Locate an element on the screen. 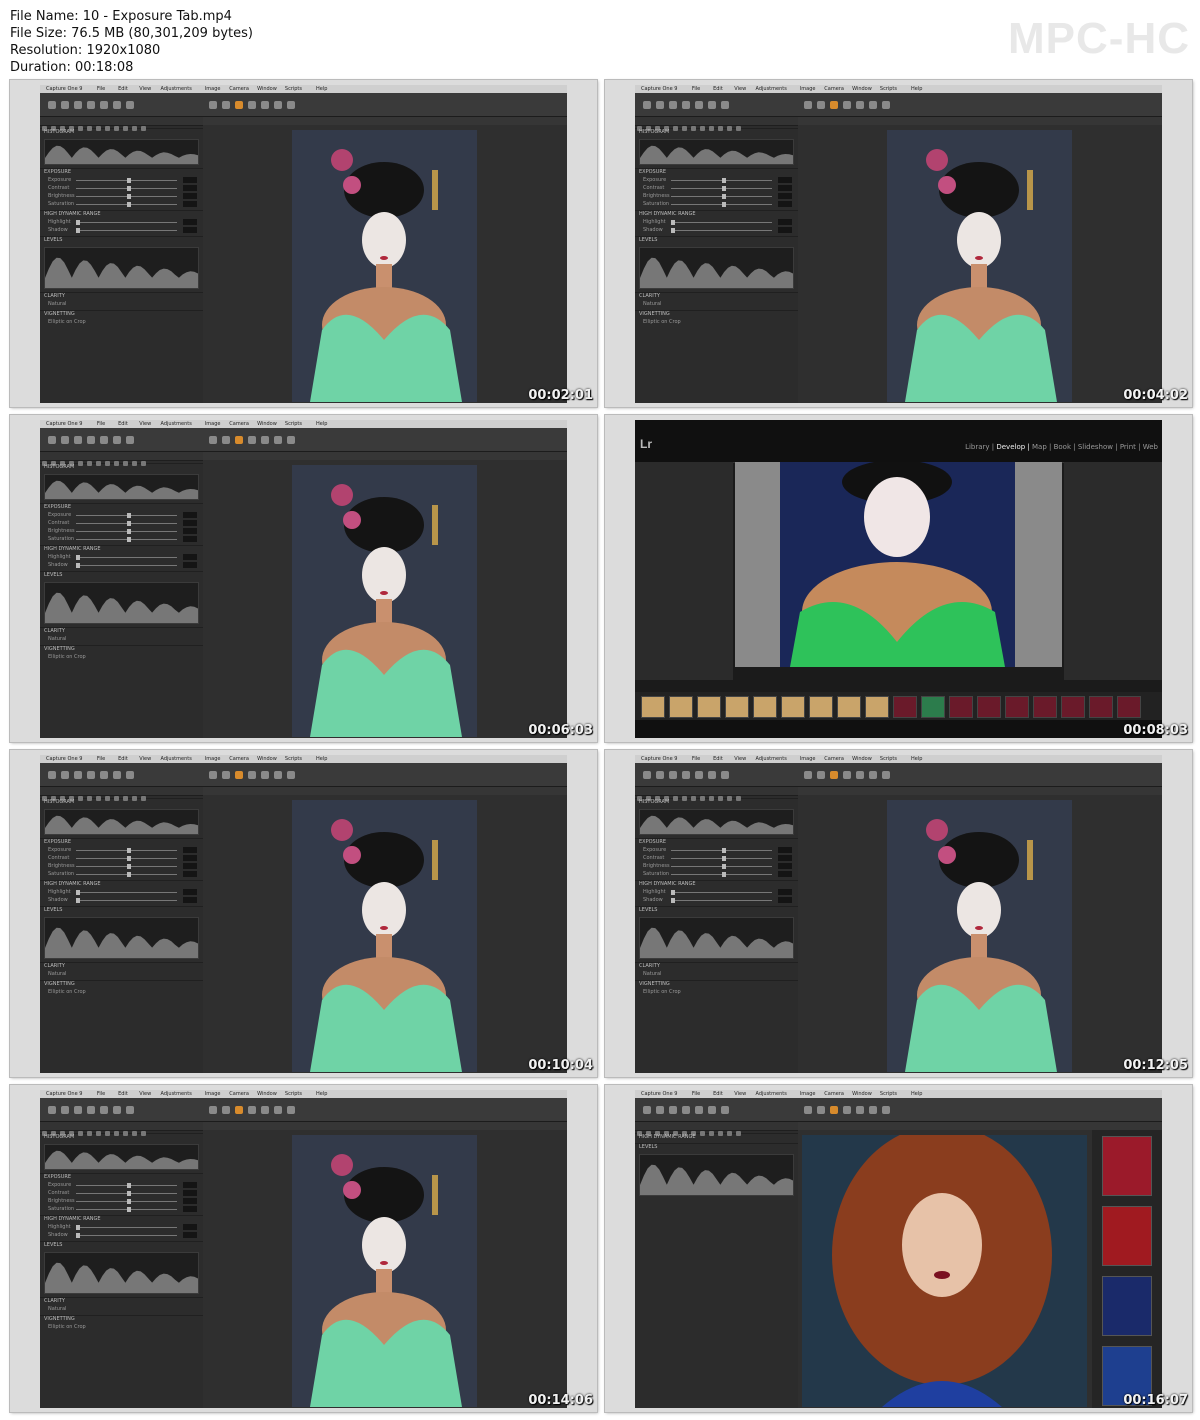  section-header: LEVELS is located at coordinates (716, 240).